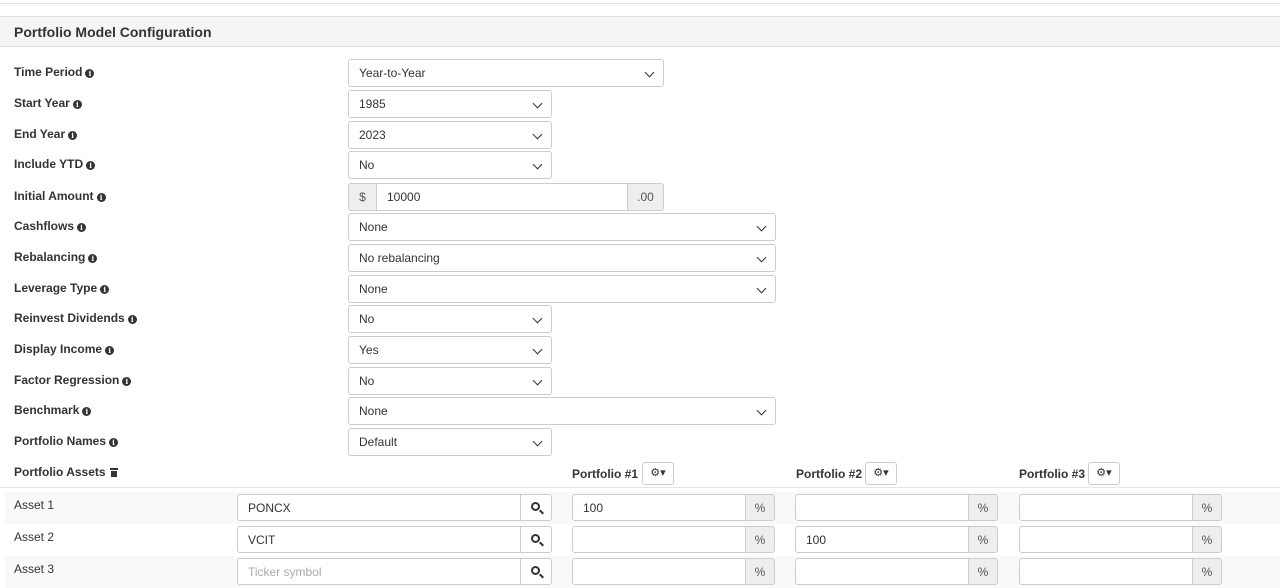 Image resolution: width=1280 pixels, height=588 pixels. What do you see at coordinates (379, 571) in the screenshot?
I see `ticker-input: Ticker symbol` at bounding box center [379, 571].